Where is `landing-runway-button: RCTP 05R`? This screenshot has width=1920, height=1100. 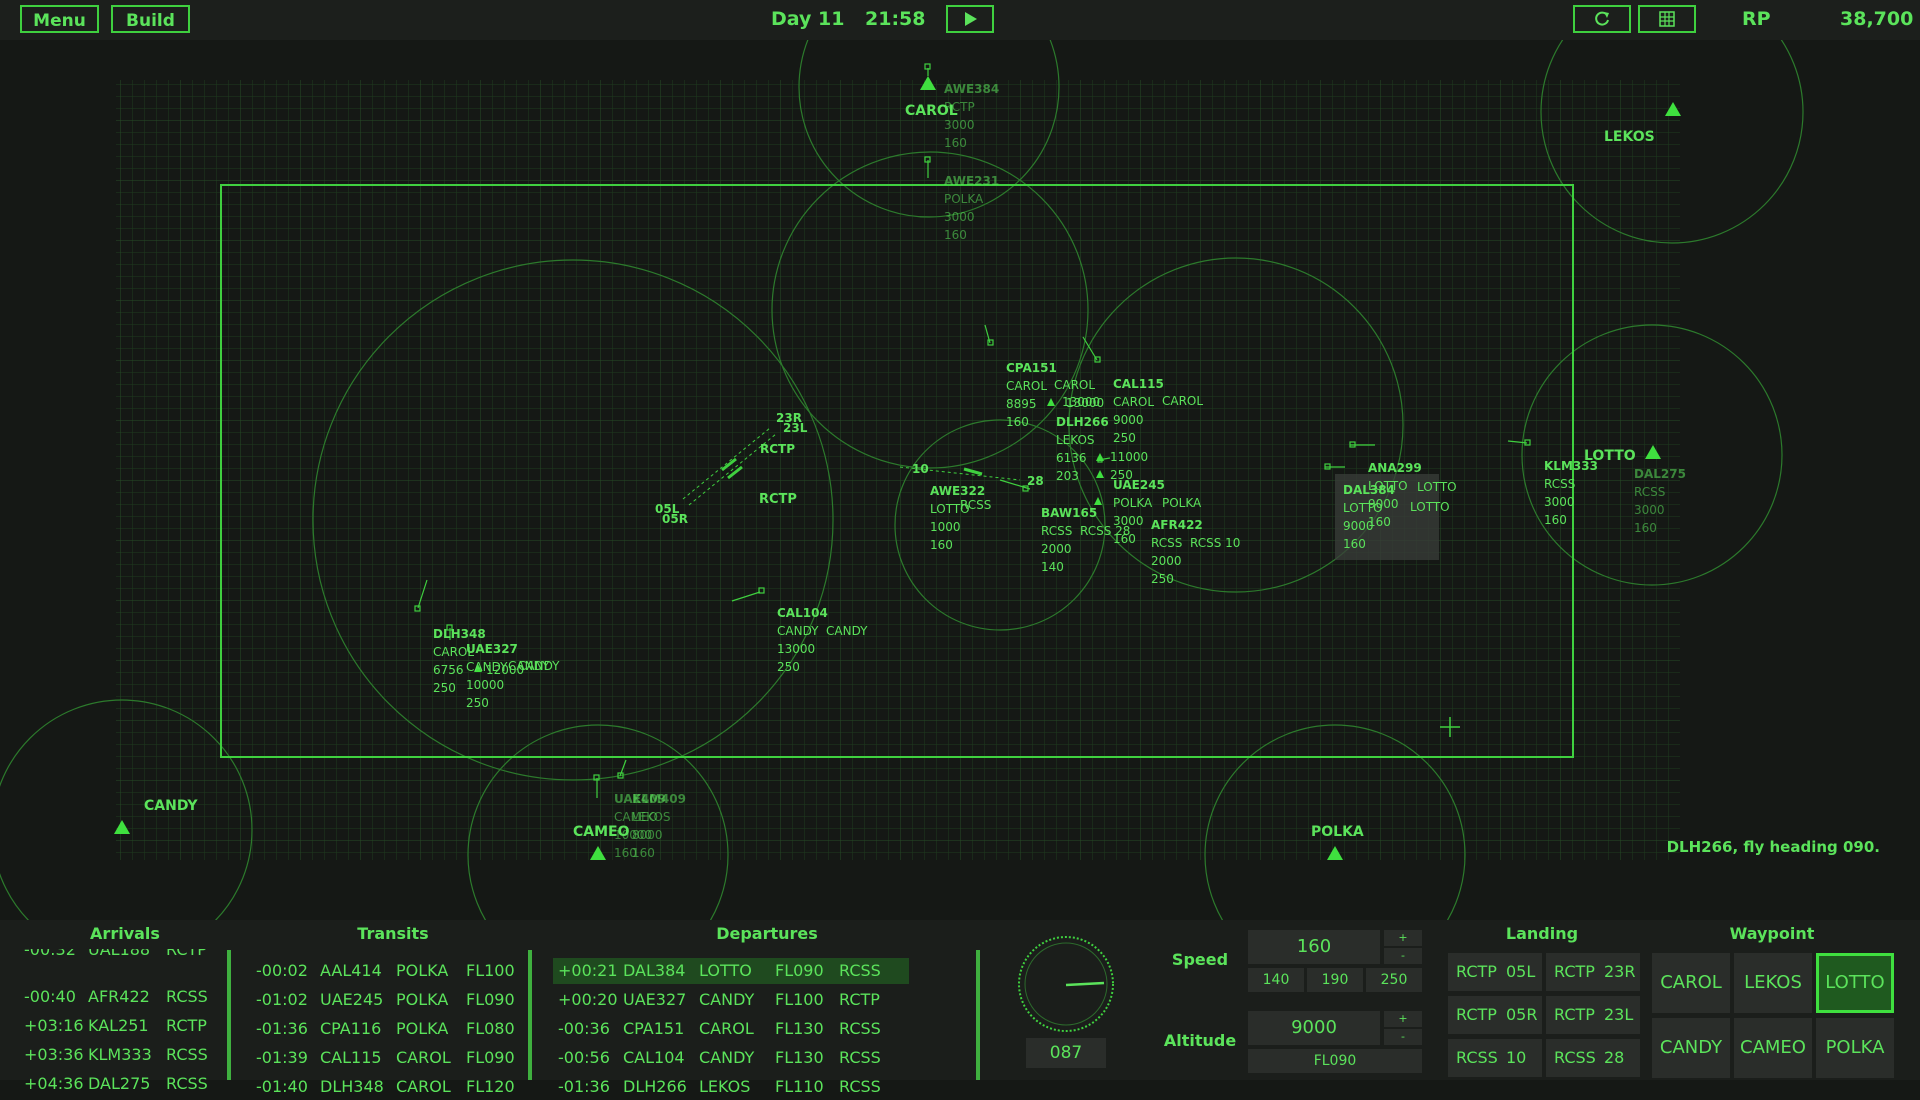 landing-runway-button: RCTP 05R is located at coordinates (1495, 1015).